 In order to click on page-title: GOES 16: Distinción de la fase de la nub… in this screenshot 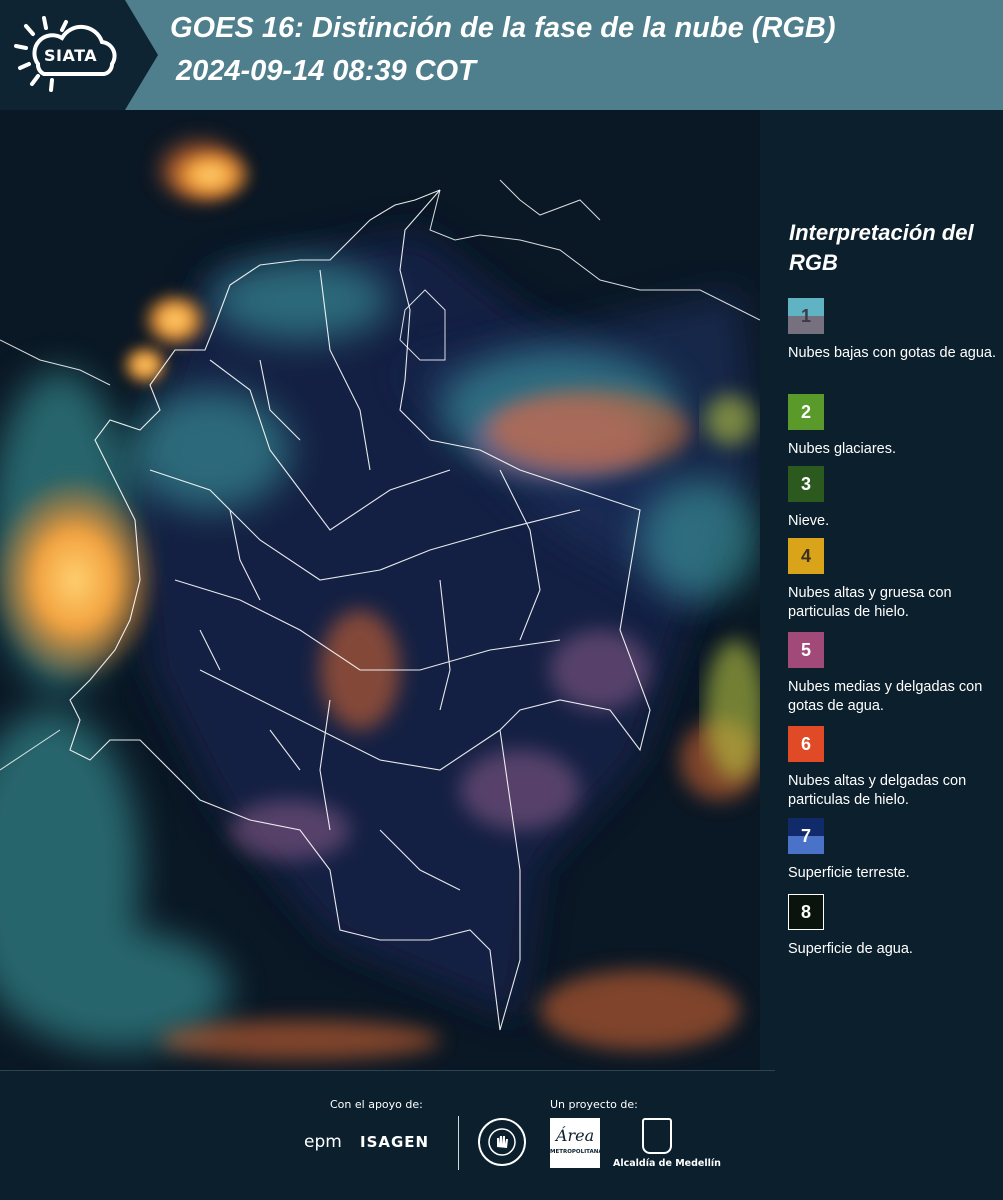, I will do `click(503, 28)`.